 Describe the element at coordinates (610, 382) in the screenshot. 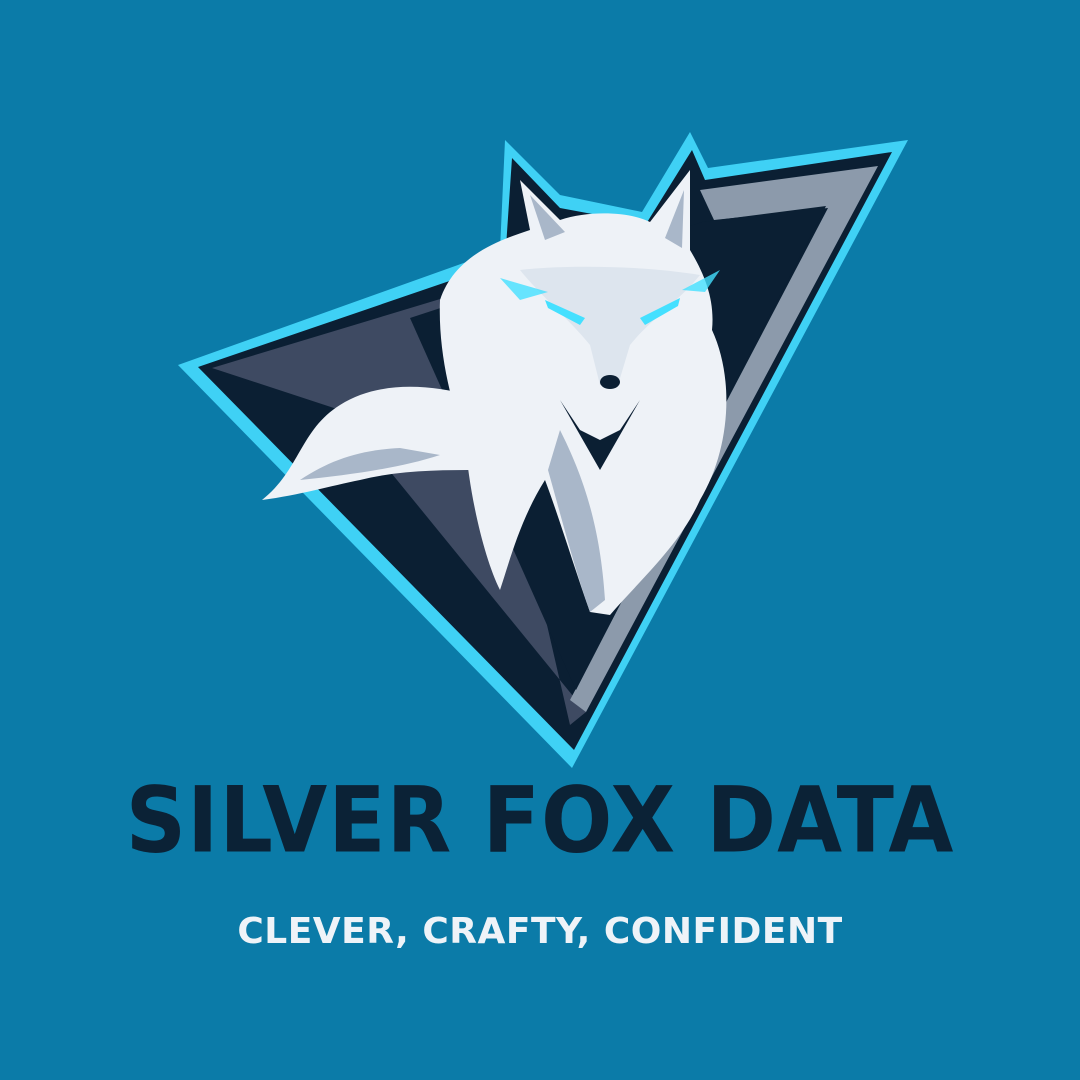

I see `fox-nose` at that location.